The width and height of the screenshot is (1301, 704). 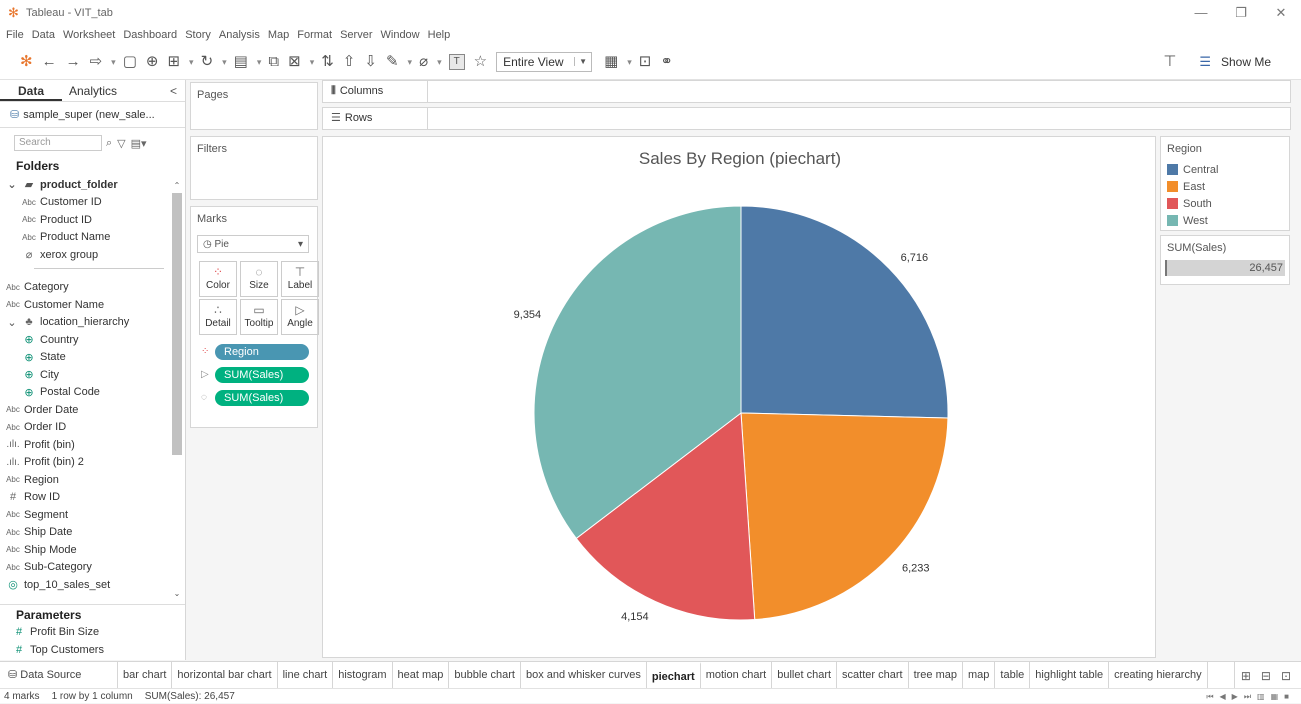 I want to click on menu-help: Help, so click(x=439, y=35).